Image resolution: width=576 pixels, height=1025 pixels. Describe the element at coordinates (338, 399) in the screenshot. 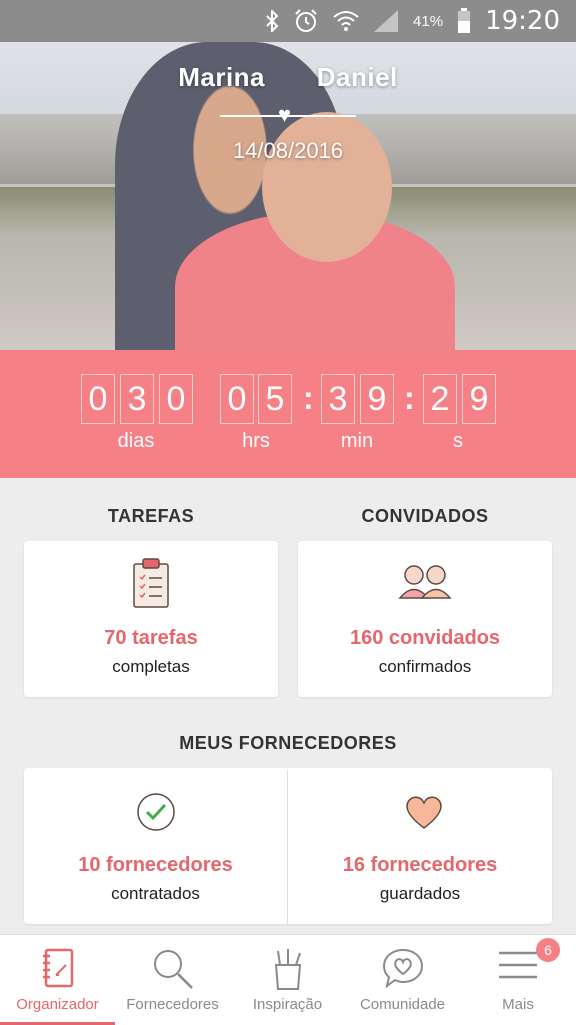

I see `minutes-digit: 3` at that location.